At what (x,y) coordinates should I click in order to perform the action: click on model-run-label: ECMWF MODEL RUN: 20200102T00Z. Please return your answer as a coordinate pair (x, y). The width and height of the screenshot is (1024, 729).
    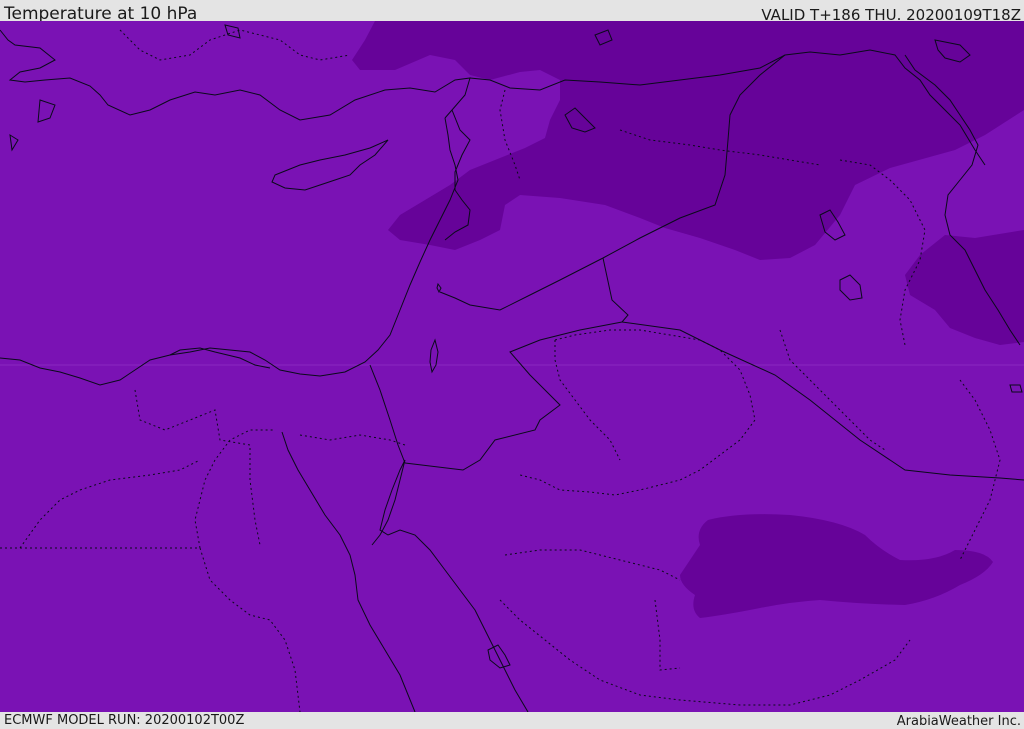
    Looking at the image, I should click on (124, 720).